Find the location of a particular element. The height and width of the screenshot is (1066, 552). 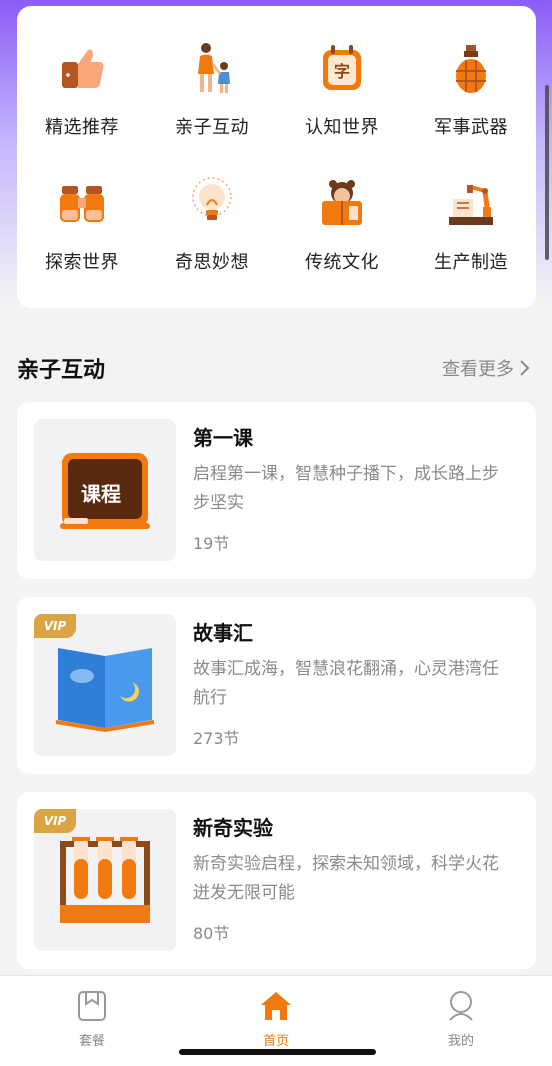

view-more-label: 查看更多 is located at coordinates (478, 369).